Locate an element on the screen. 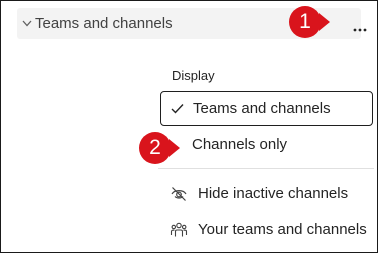 This screenshot has height=253, width=378. option-channels-only: Channels only is located at coordinates (266, 145).